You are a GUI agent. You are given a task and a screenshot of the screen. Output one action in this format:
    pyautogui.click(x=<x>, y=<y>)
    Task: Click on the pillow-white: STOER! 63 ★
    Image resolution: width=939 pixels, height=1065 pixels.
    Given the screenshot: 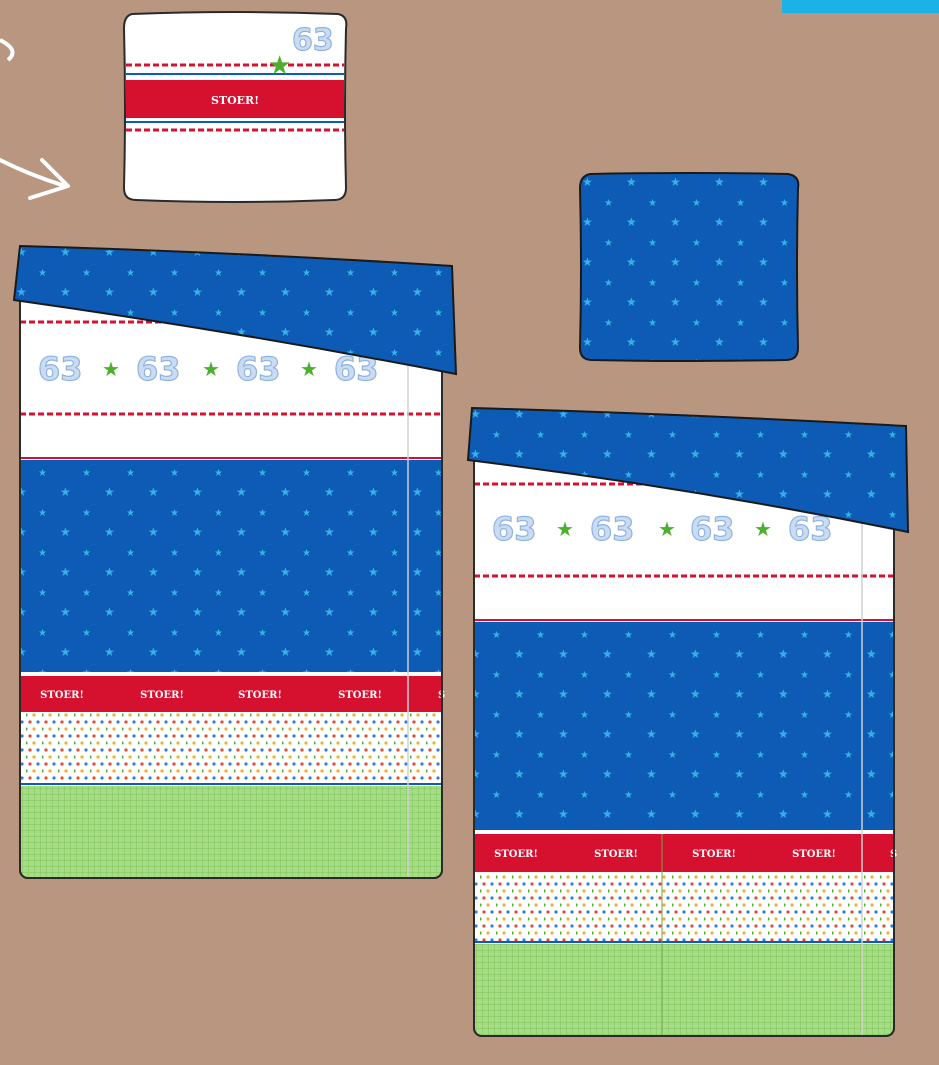 What is the action you would take?
    pyautogui.click(x=235, y=108)
    